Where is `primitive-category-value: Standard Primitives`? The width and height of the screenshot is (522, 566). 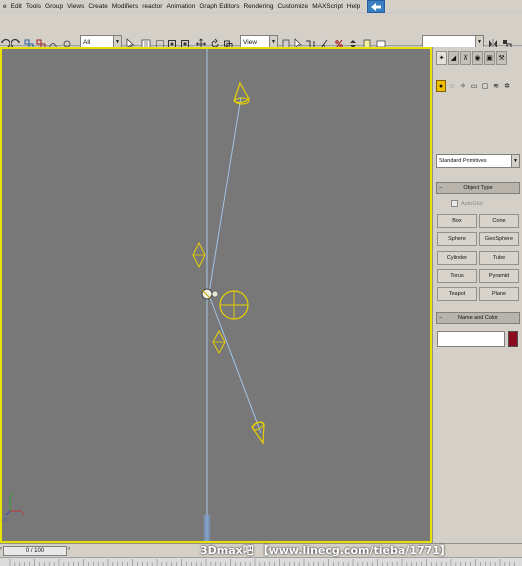
primitive-category-value: Standard Primitives is located at coordinates (463, 161).